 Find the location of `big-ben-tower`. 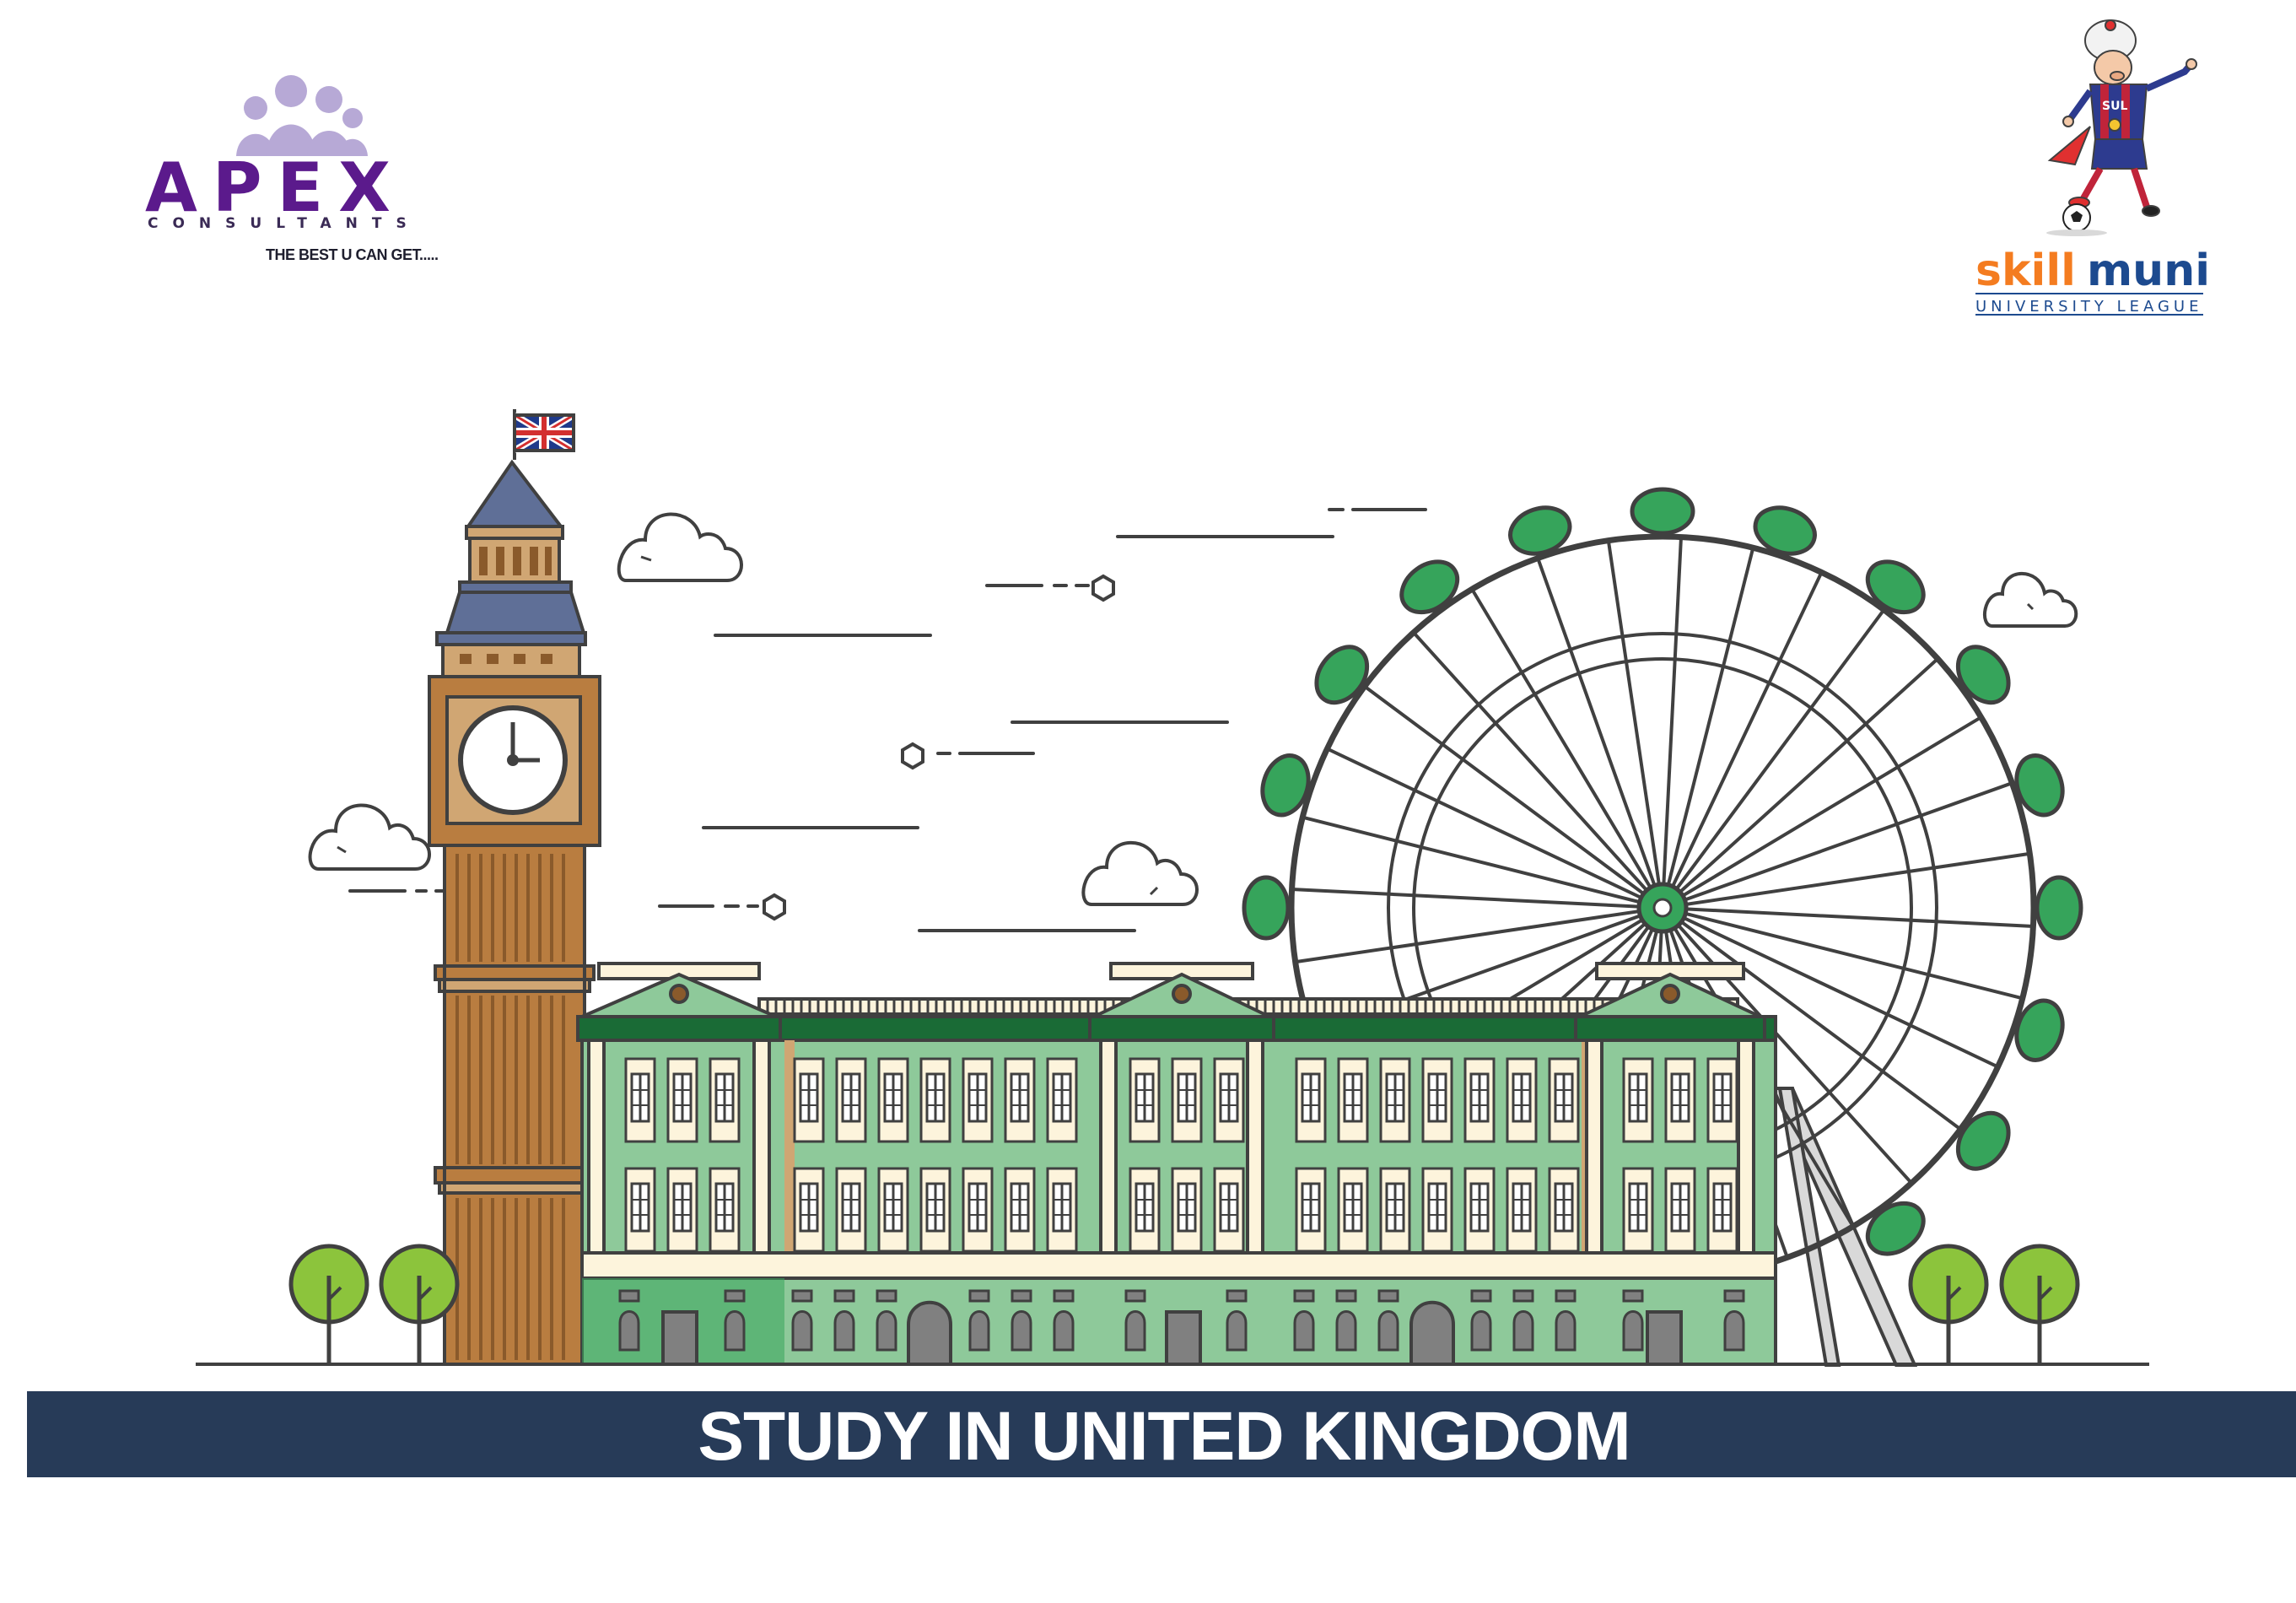

big-ben-tower is located at coordinates (514, 888).